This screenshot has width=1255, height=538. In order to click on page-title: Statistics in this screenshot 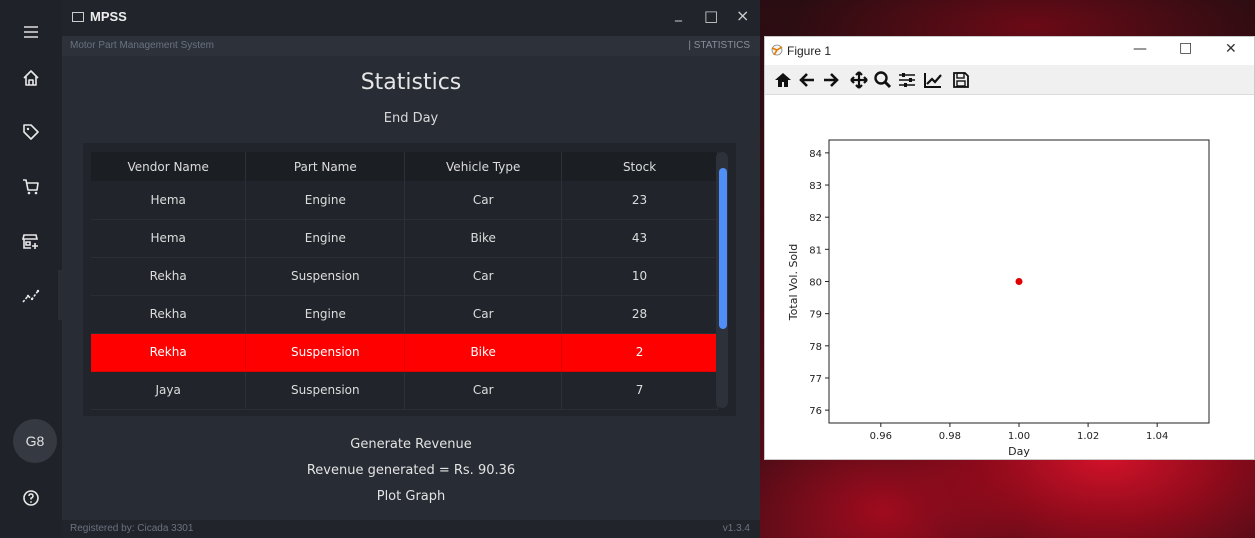, I will do `click(411, 82)`.